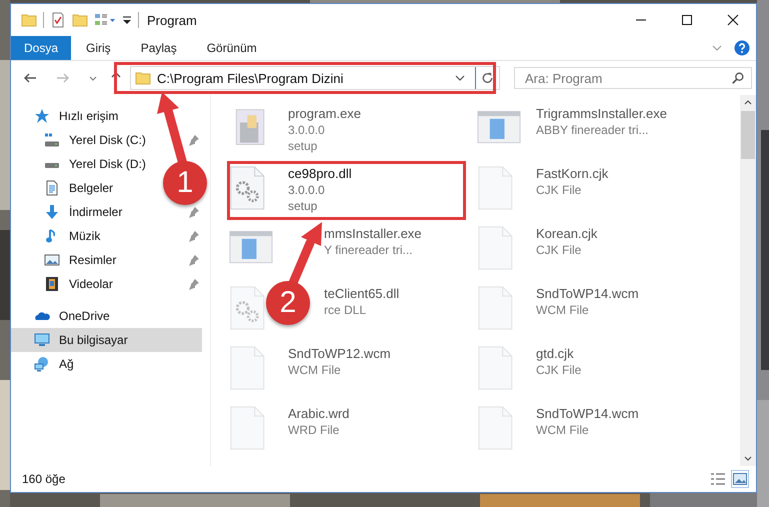 This screenshot has height=507, width=769. Describe the element at coordinates (718, 479) in the screenshot. I see `details-view-icon` at that location.